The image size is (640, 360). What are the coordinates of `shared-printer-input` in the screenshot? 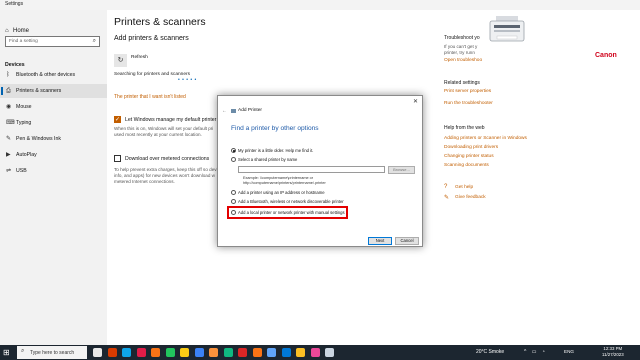 It's located at (311, 169).